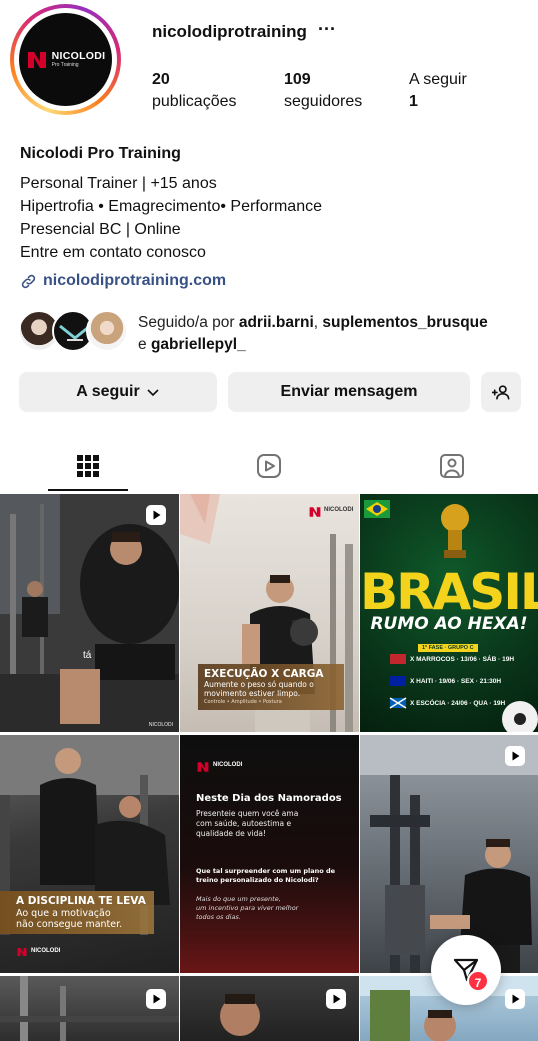 This screenshot has height=1041, width=538. I want to click on stat-posts: 20 publicações, so click(194, 91).